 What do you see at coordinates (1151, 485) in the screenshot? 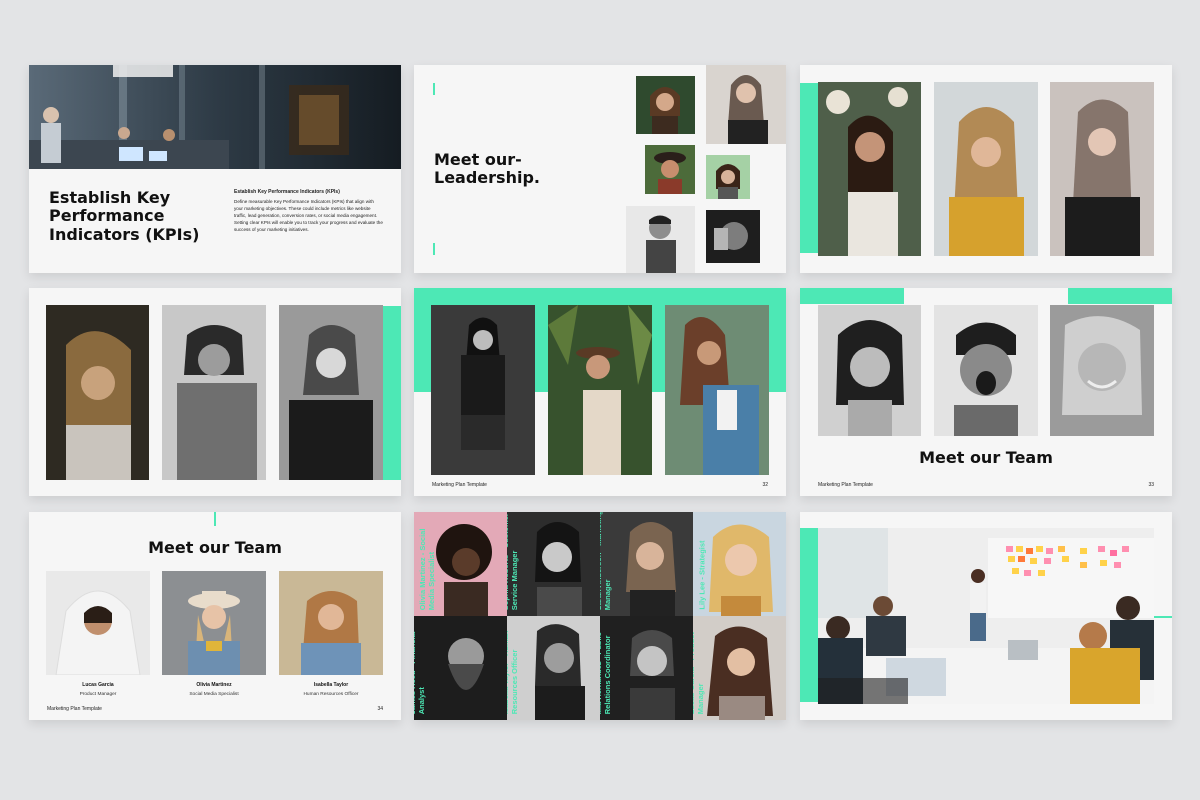
I see `page-number: 33` at bounding box center [1151, 485].